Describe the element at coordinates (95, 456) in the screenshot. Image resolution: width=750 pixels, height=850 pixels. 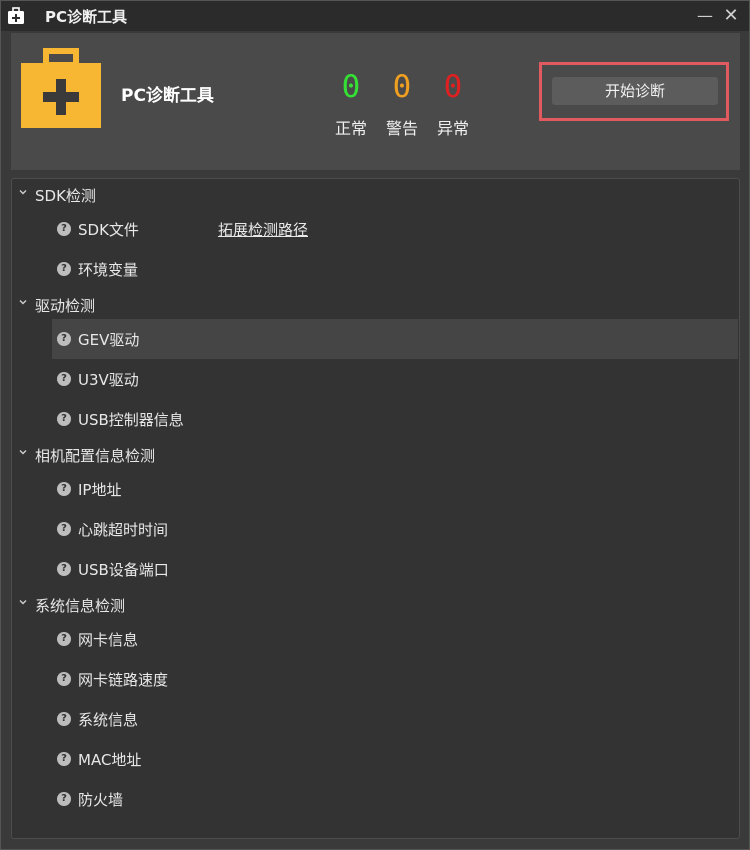
I see `group-label: 相机配置信息检测` at that location.